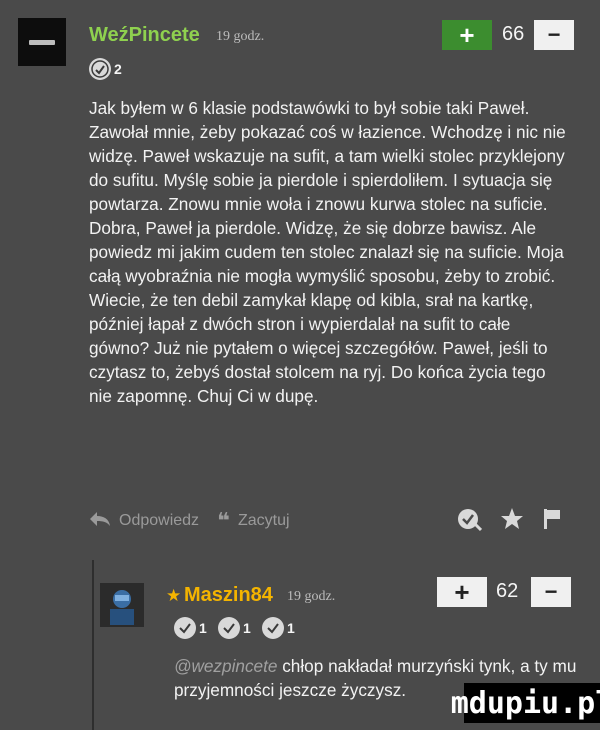  Describe the element at coordinates (118, 69) in the screenshot. I see `reaction-count: 2` at that location.